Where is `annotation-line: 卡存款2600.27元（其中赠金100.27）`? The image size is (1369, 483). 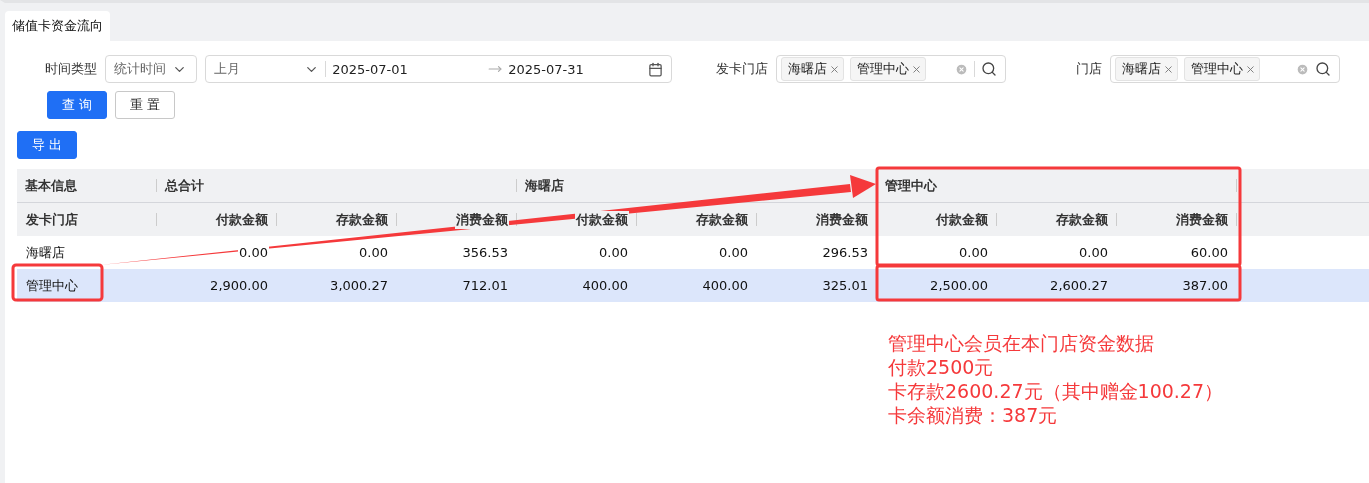
annotation-line: 卡存款2600.27元（其中赠金100.27） is located at coordinates (1056, 391).